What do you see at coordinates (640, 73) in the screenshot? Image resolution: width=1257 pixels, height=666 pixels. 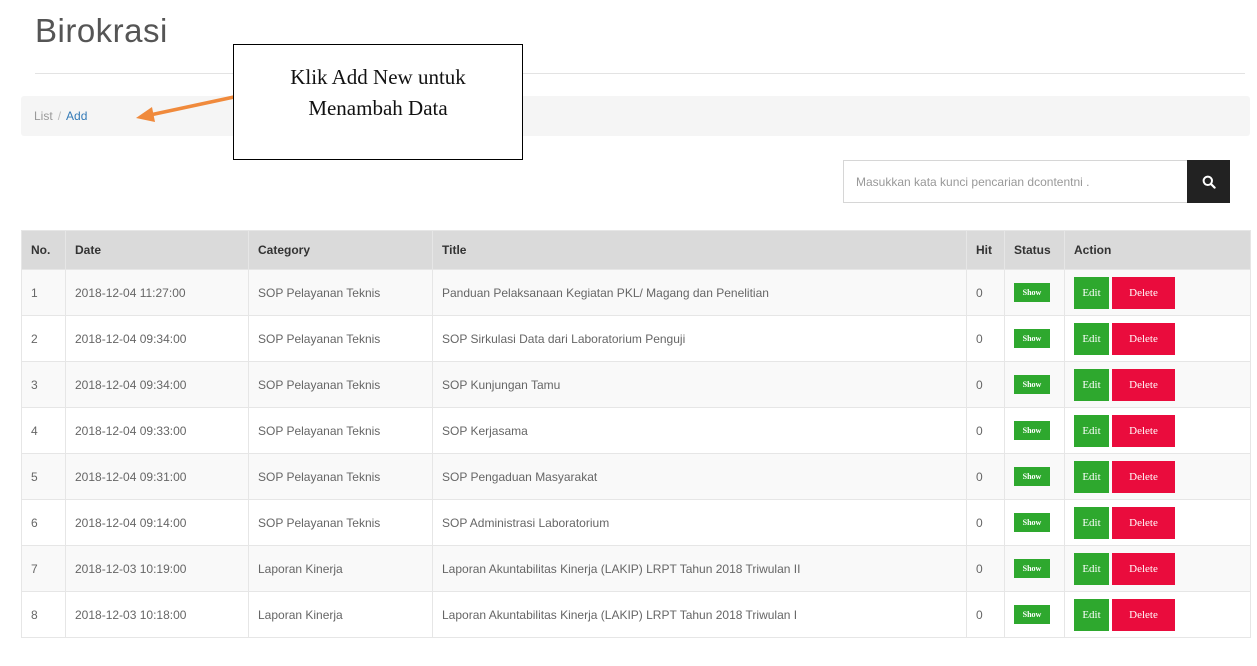 I see `title-divider` at bounding box center [640, 73].